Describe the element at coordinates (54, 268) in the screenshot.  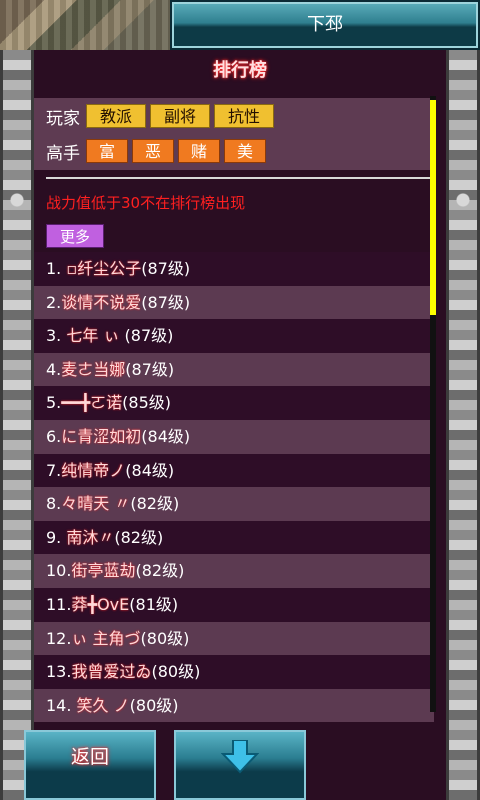
I see `rank-number: 1.` at that location.